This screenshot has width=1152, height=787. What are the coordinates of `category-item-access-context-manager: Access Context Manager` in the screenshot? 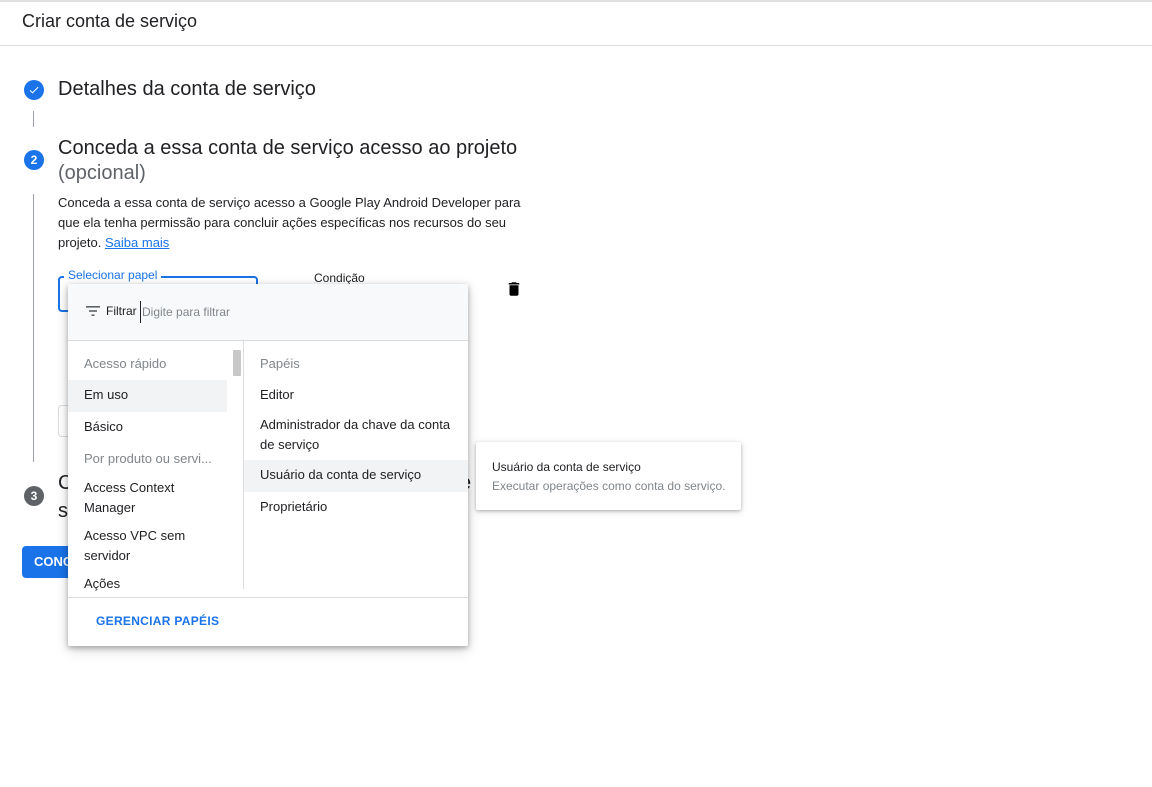 It's located at (139, 498).